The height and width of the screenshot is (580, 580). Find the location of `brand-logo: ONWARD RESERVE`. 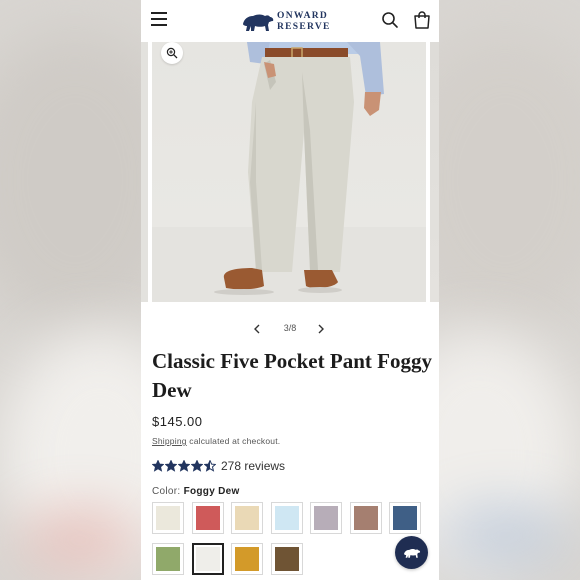

brand-logo: ONWARD RESERVE is located at coordinates (291, 22).